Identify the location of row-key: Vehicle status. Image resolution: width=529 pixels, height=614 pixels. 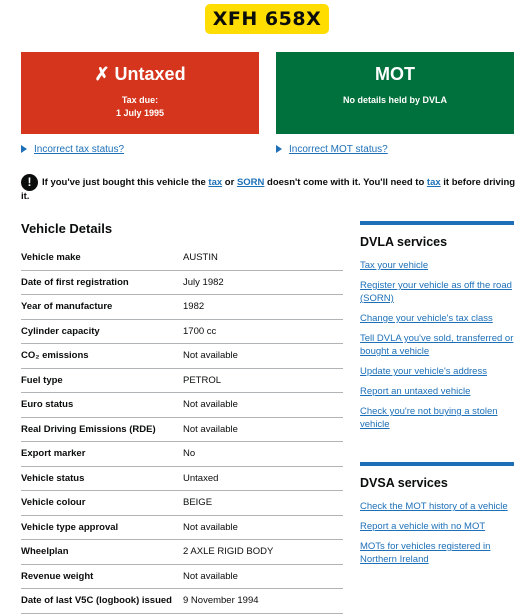
(53, 478).